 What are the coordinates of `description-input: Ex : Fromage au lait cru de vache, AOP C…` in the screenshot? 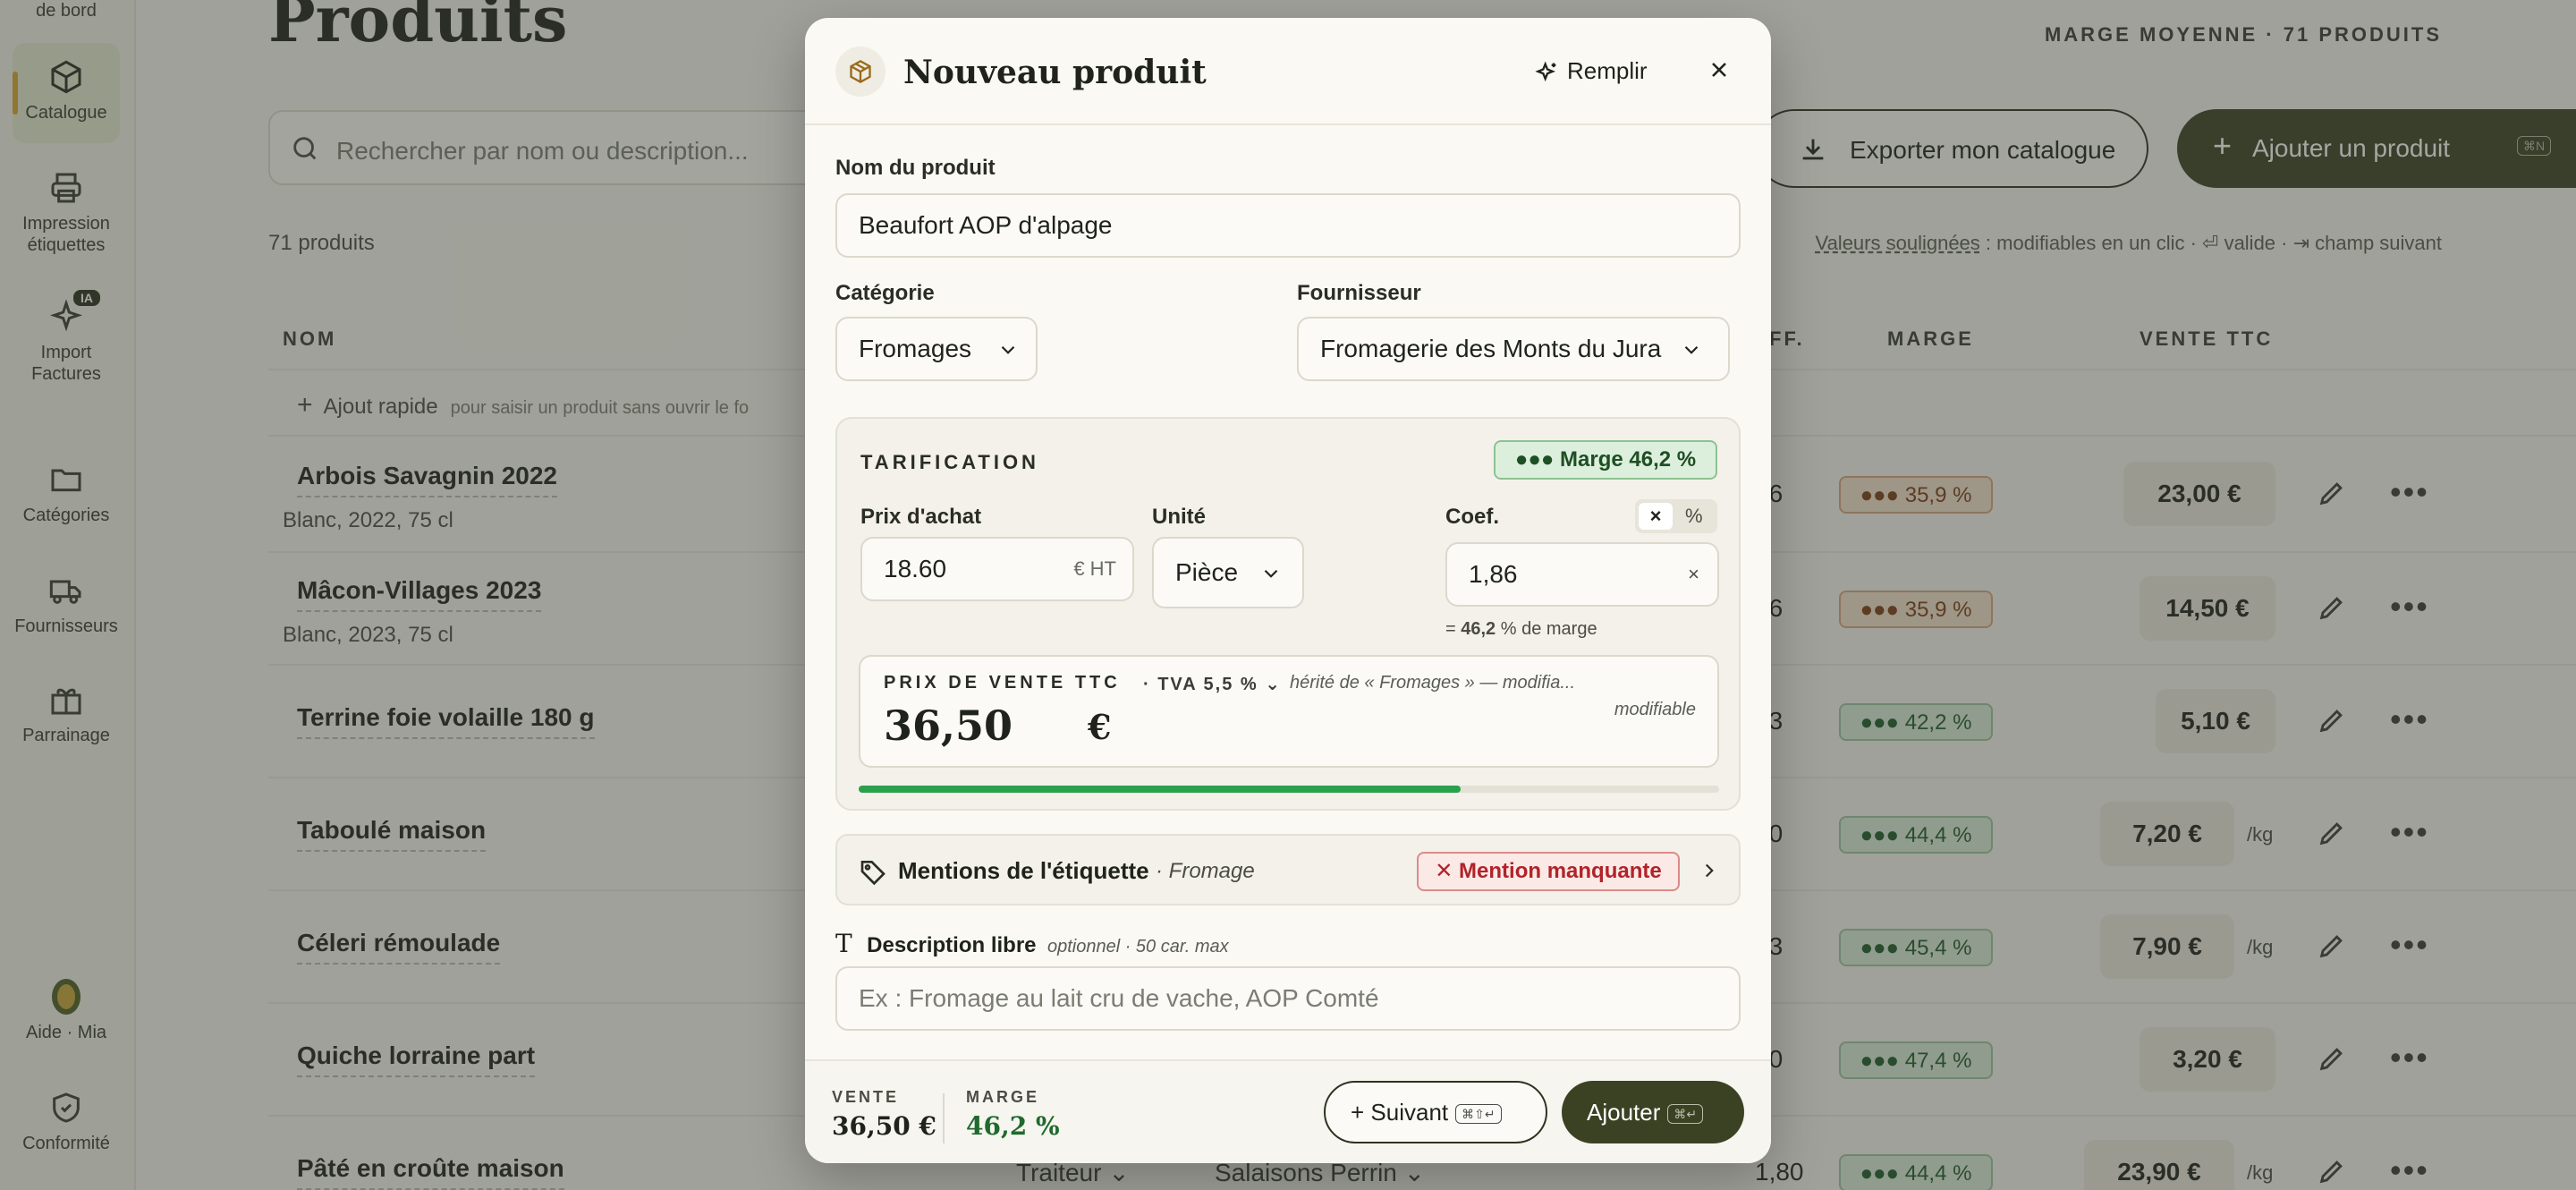 It's located at (1288, 998).